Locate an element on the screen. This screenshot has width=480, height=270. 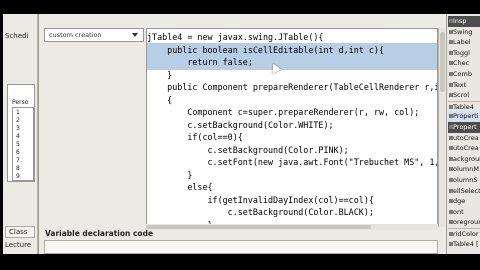
inspector-item: ellSelect is located at coordinates (464, 191).